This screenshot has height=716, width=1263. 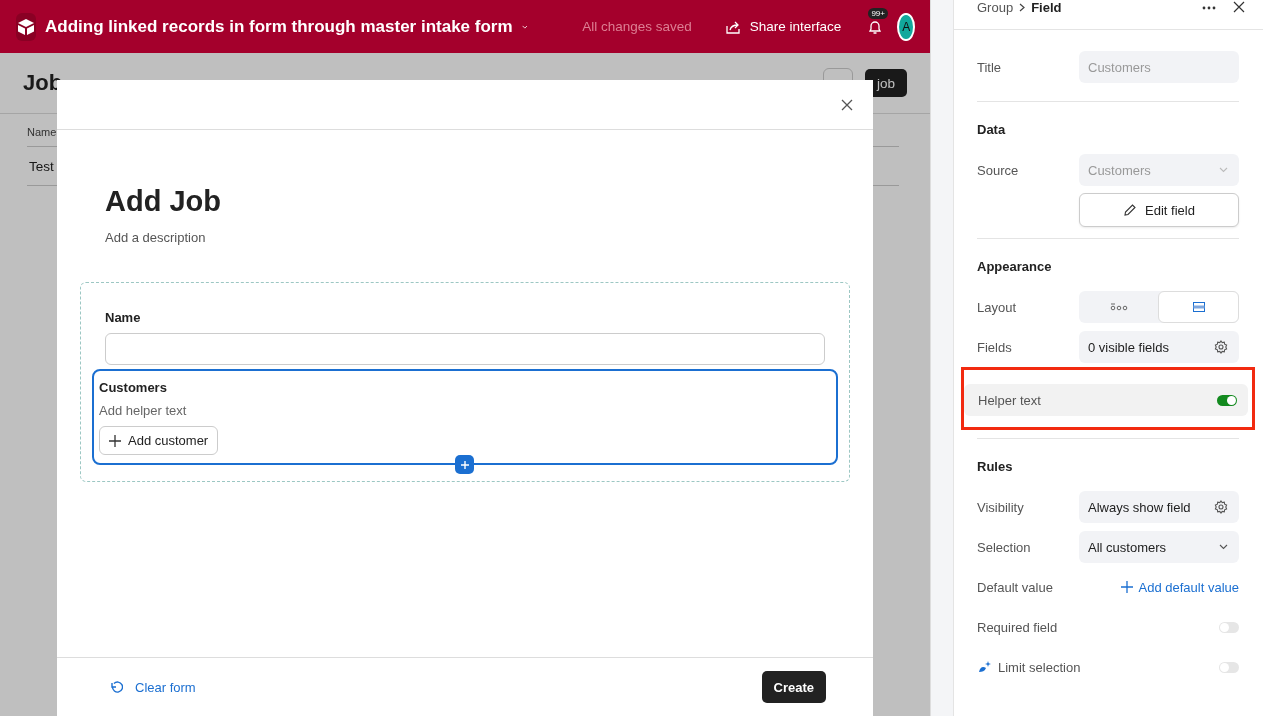 I want to click on clear-form-link: Clear form, so click(x=152, y=687).